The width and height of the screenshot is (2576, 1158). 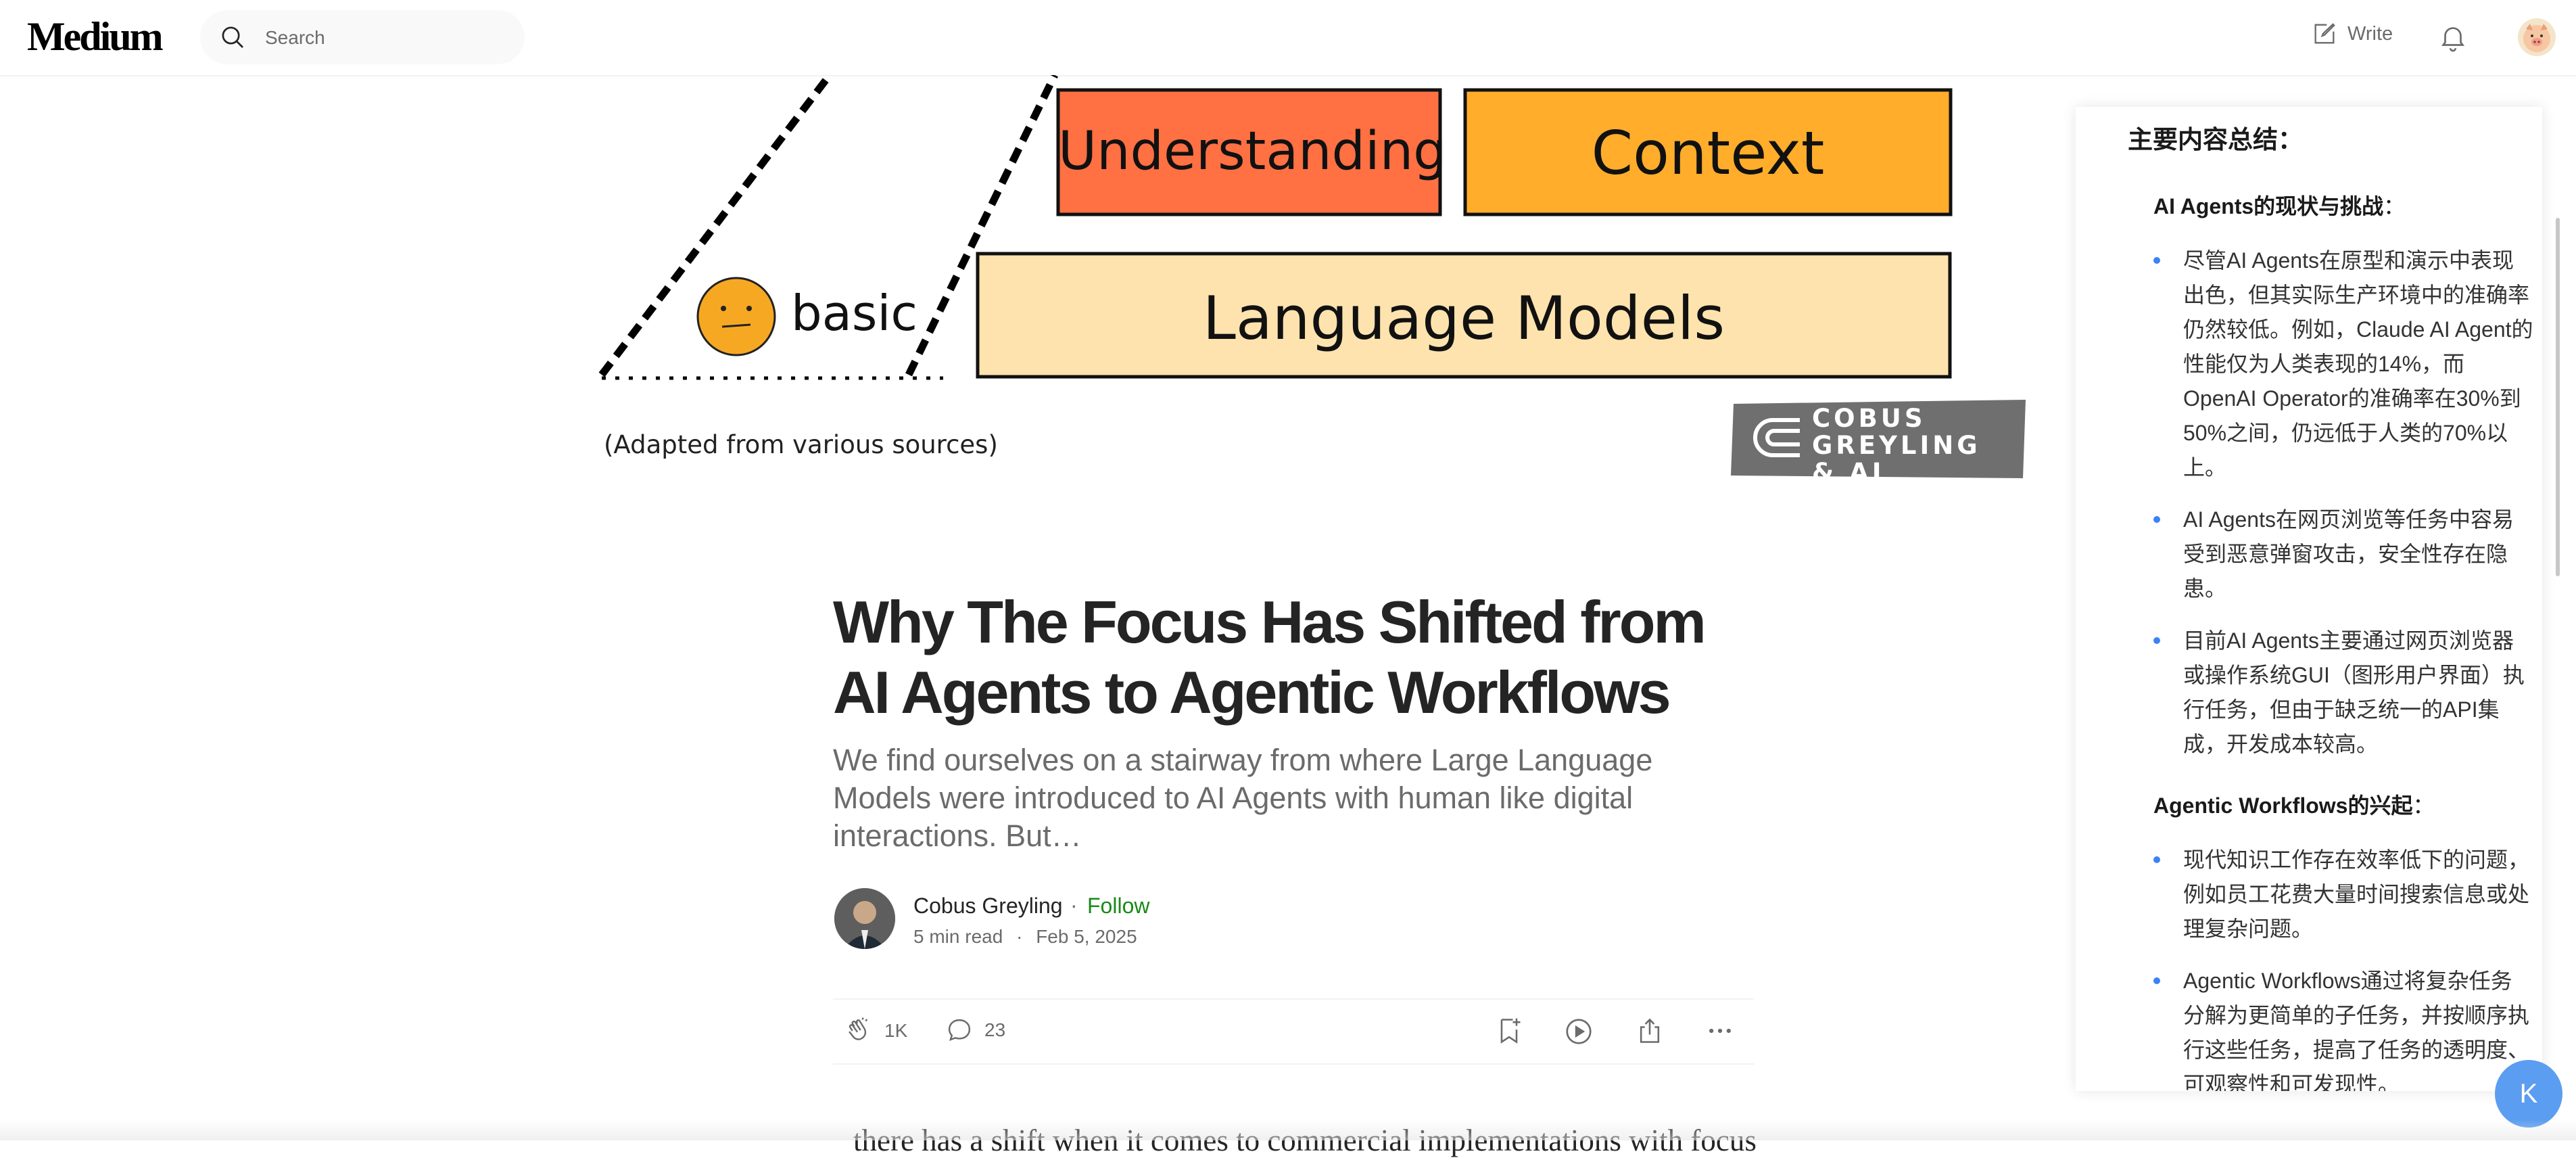 What do you see at coordinates (988, 906) in the screenshot?
I see `author-name: Cobus Greyling` at bounding box center [988, 906].